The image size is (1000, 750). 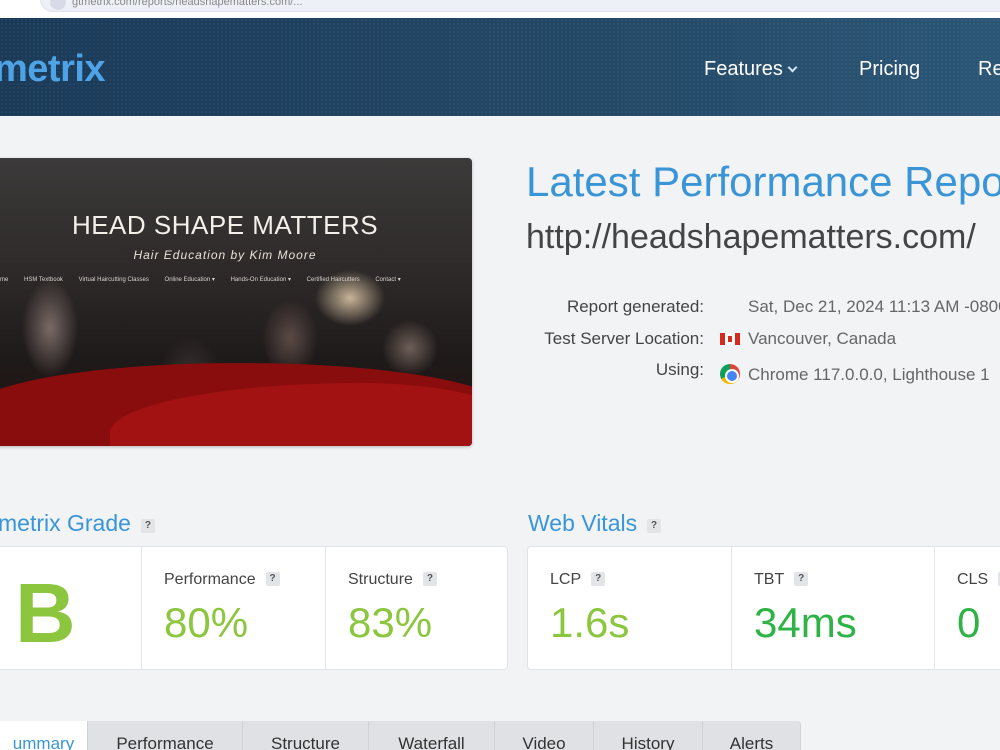 What do you see at coordinates (432, 735) in the screenshot?
I see `tab-waterfall: Waterfall` at bounding box center [432, 735].